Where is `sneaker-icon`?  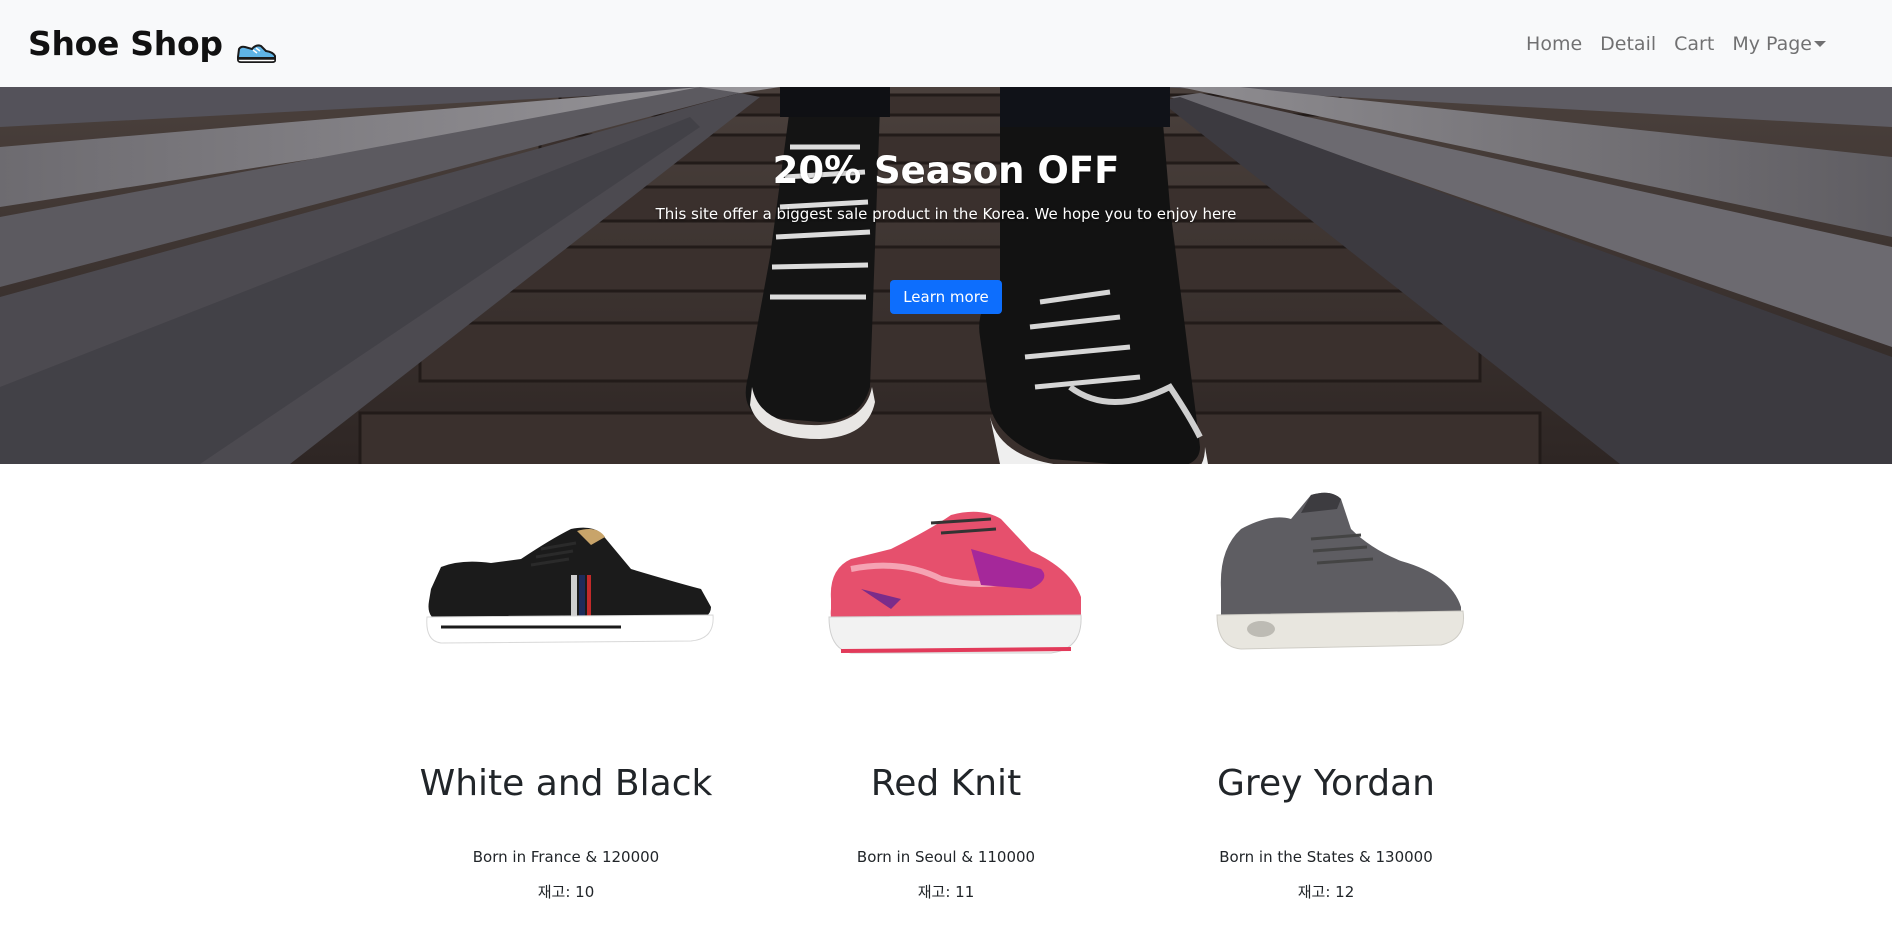
sneaker-icon is located at coordinates (256, 48).